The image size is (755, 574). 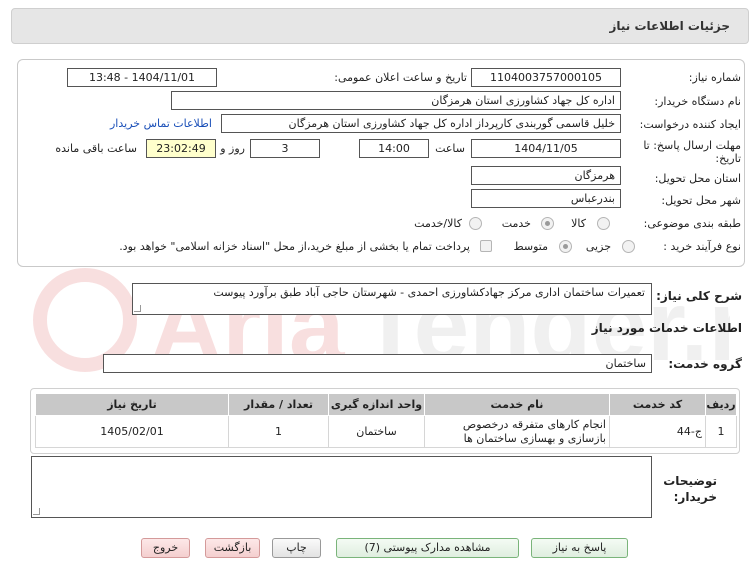 What do you see at coordinates (400, 77) in the screenshot?
I see `announce-date-label: تاریخ و ساعت اعلان عمومی:` at bounding box center [400, 77].